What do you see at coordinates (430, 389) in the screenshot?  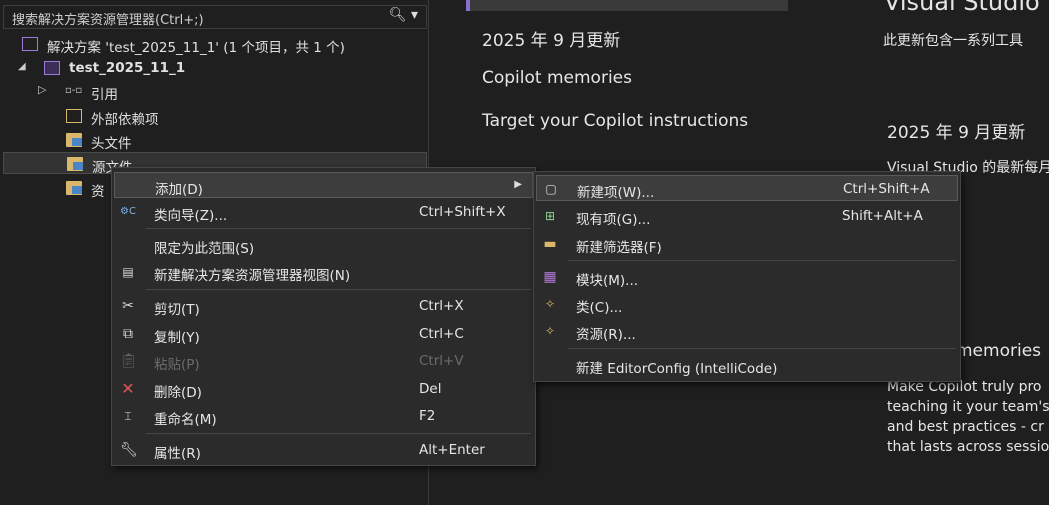 I see `menu-shortcut: Del` at bounding box center [430, 389].